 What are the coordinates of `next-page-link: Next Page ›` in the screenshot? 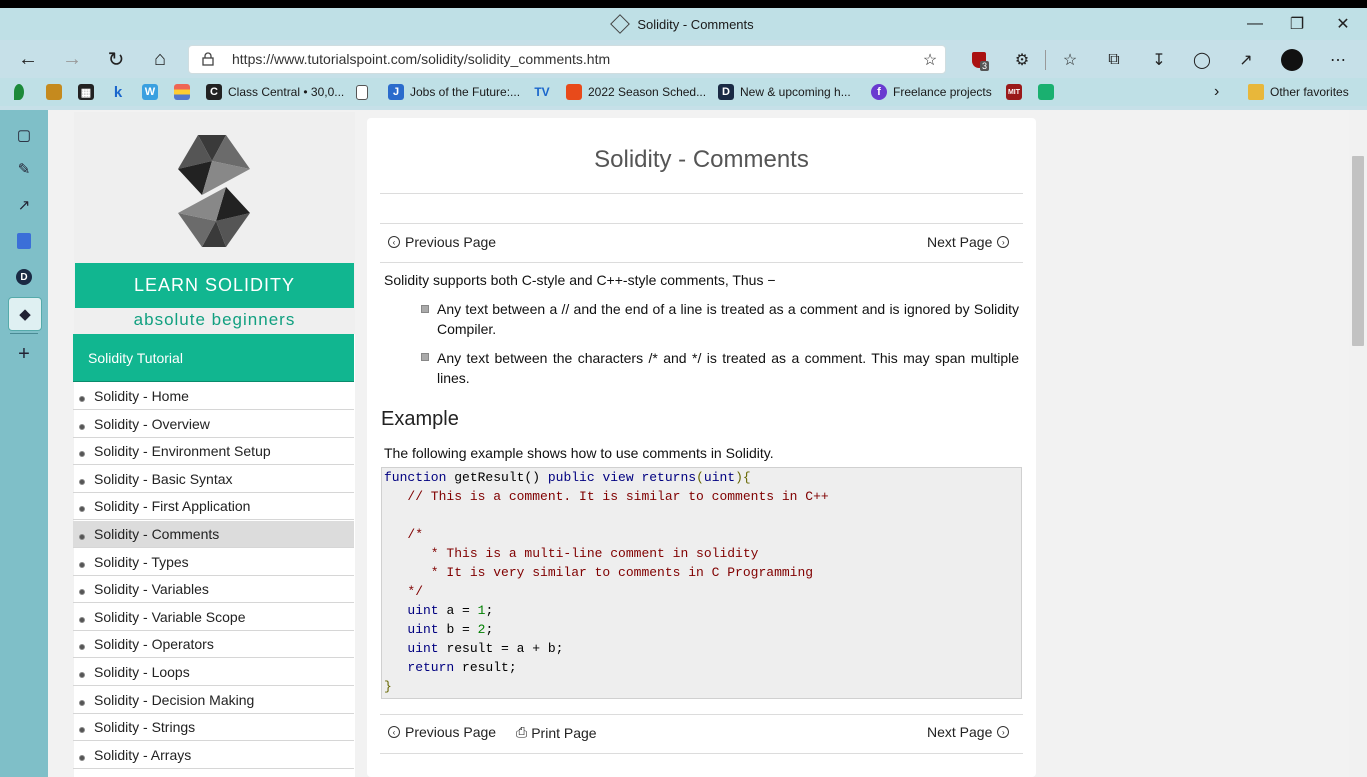 It's located at (970, 242).